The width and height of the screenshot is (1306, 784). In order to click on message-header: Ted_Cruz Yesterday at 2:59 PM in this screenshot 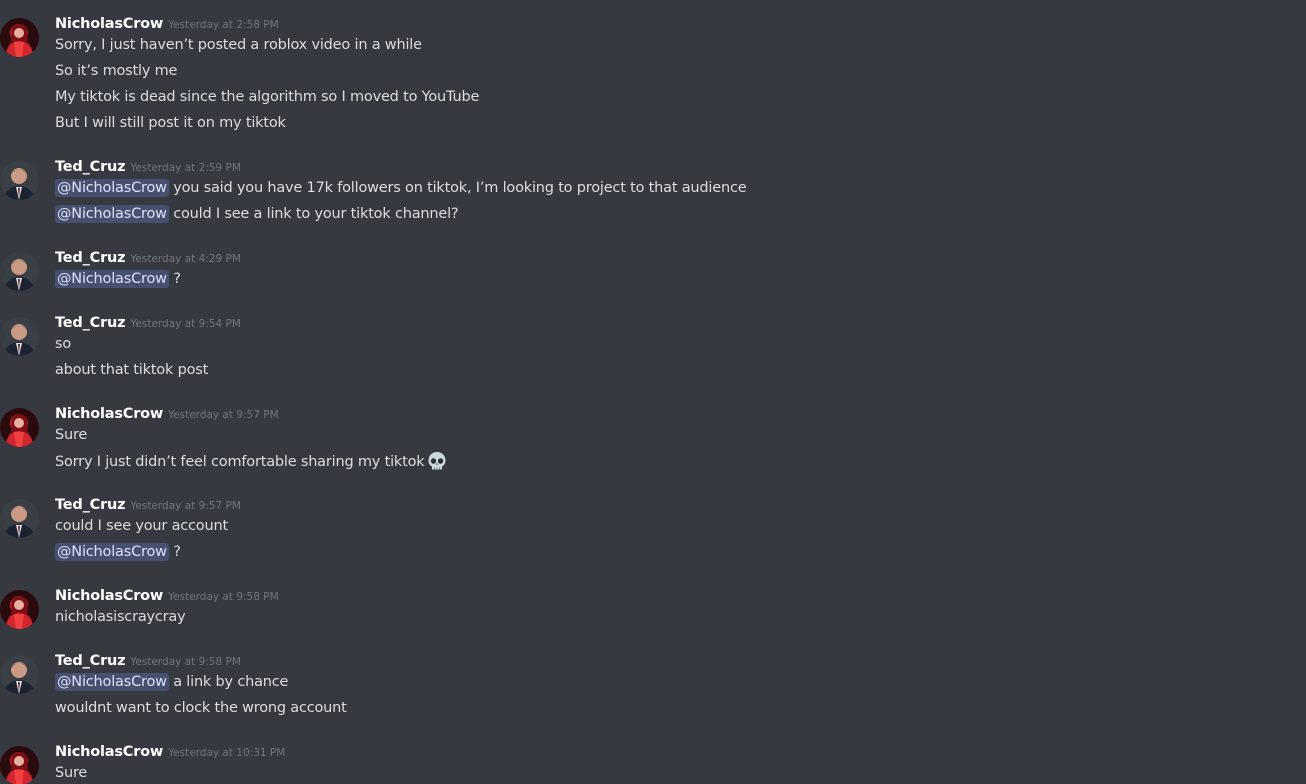, I will do `click(148, 166)`.